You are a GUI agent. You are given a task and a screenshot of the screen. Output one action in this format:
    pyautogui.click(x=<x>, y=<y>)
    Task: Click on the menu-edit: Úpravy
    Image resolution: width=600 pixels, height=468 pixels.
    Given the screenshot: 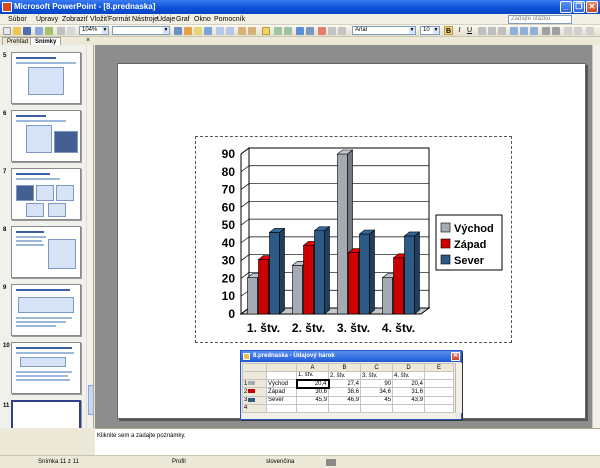 What is the action you would take?
    pyautogui.click(x=47, y=19)
    